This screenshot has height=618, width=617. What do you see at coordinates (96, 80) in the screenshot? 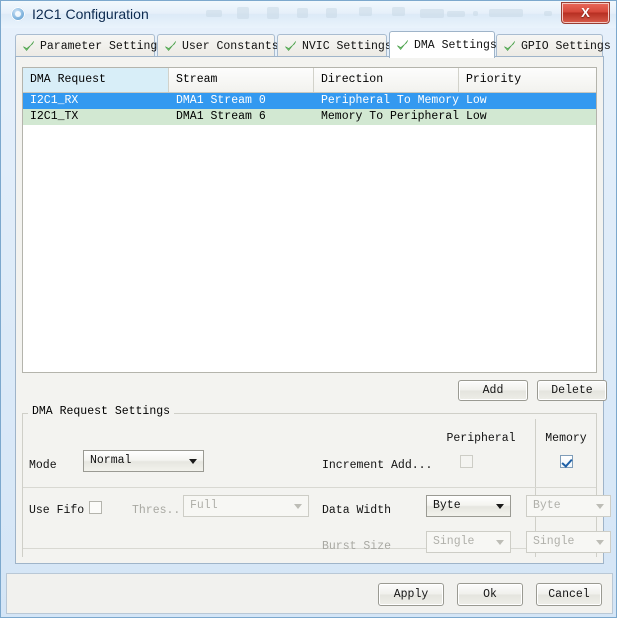
I see `column-header-dma-request: DMA Request` at bounding box center [96, 80].